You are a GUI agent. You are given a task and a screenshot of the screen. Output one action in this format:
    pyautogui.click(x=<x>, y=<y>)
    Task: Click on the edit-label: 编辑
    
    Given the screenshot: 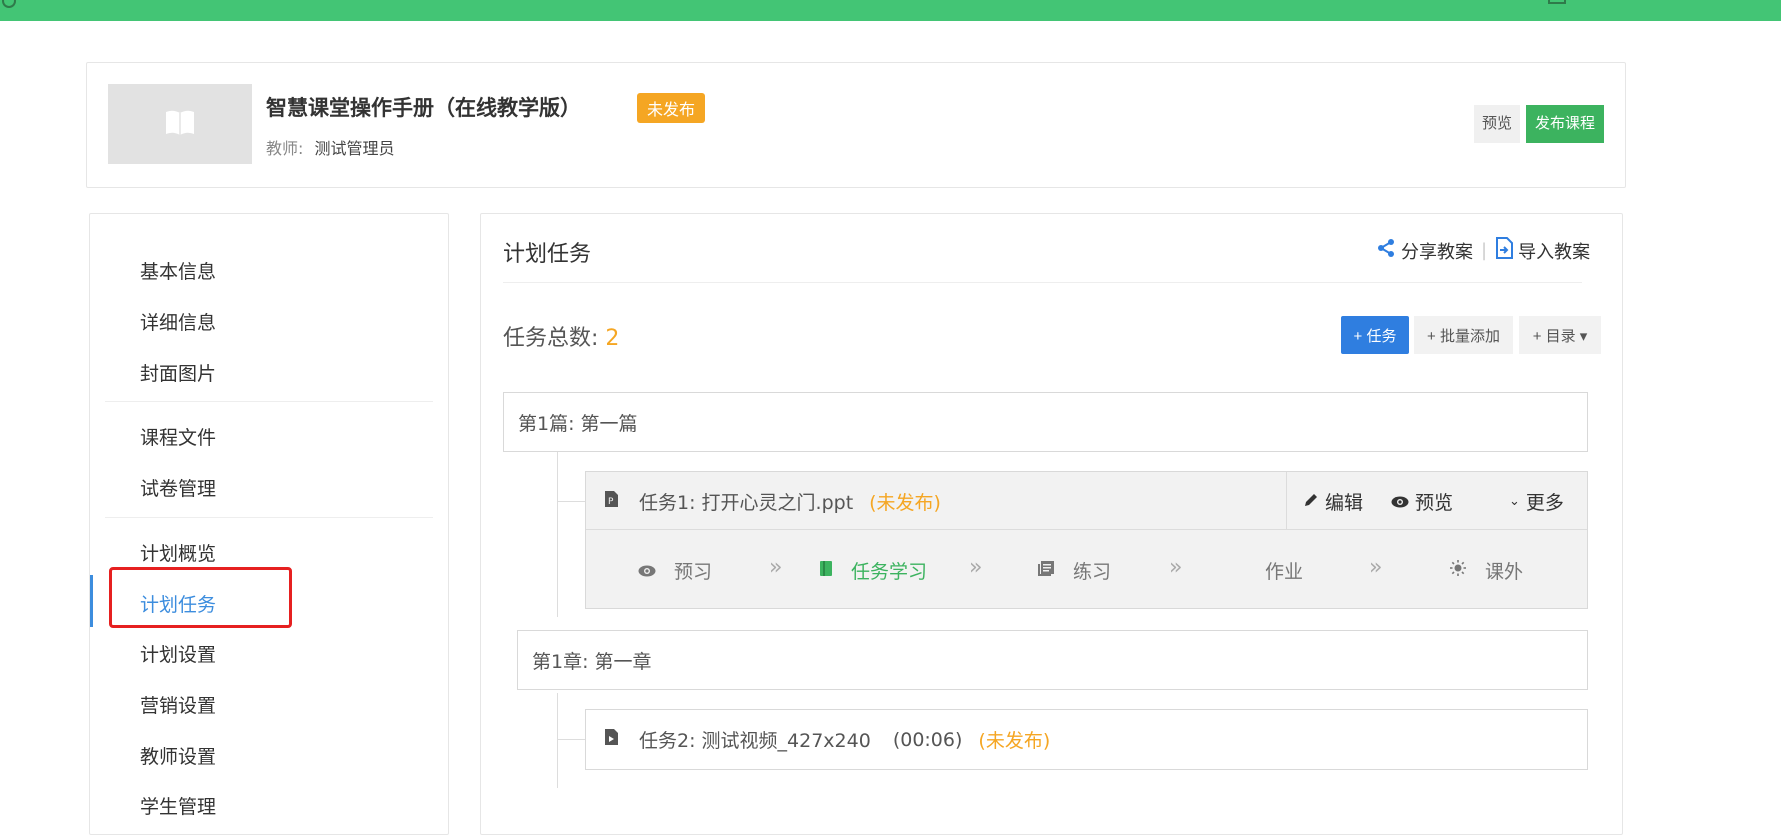 What is the action you would take?
    pyautogui.click(x=1344, y=503)
    